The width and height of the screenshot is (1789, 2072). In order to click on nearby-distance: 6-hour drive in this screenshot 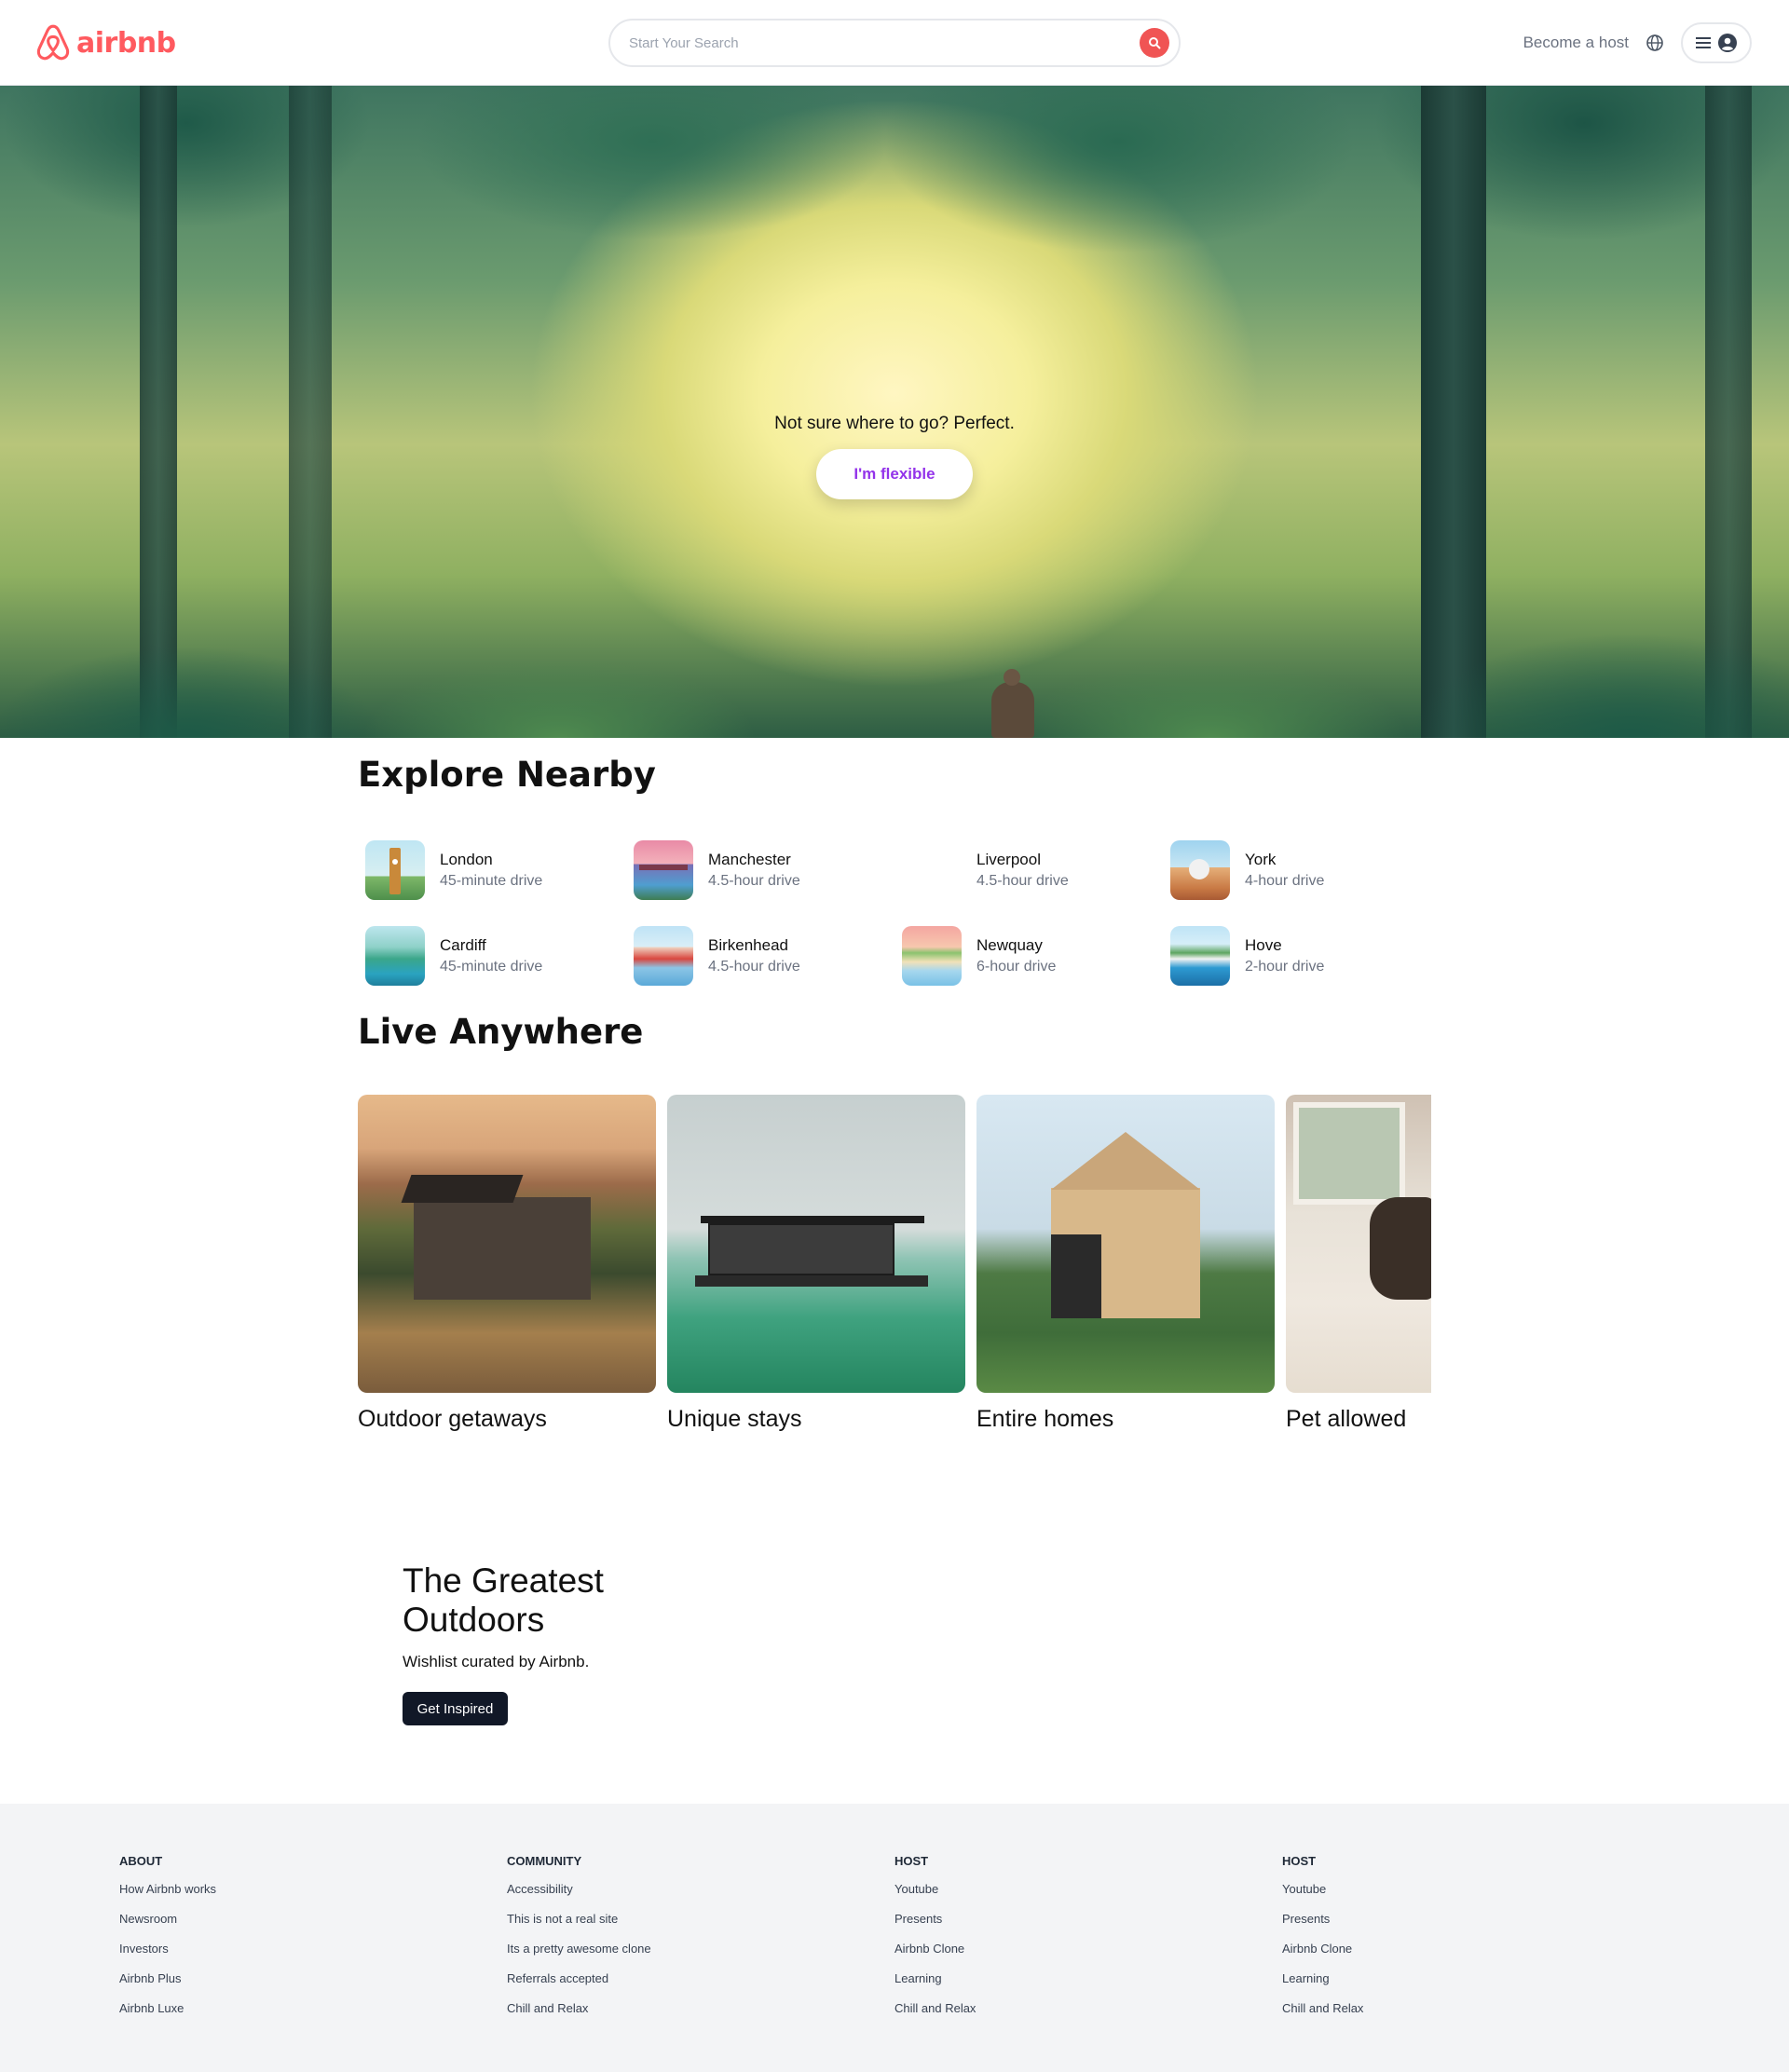, I will do `click(1016, 967)`.